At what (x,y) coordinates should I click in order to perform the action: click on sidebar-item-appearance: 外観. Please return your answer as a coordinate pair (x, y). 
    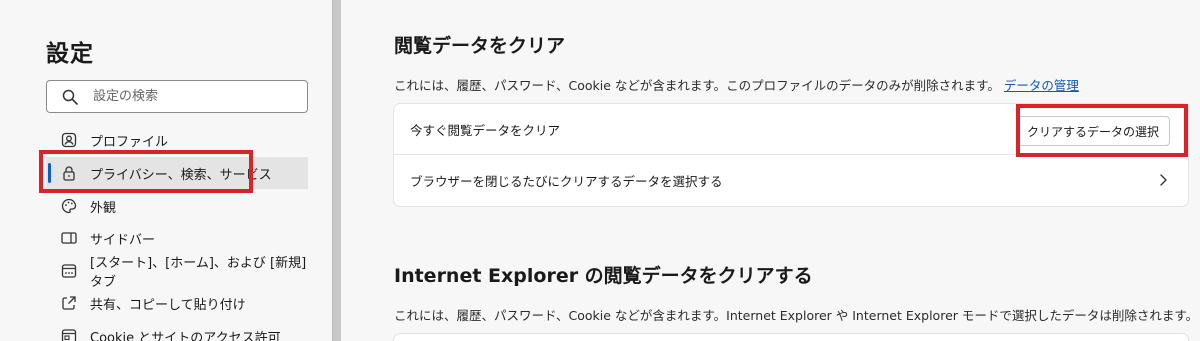
    Looking at the image, I should click on (177, 206).